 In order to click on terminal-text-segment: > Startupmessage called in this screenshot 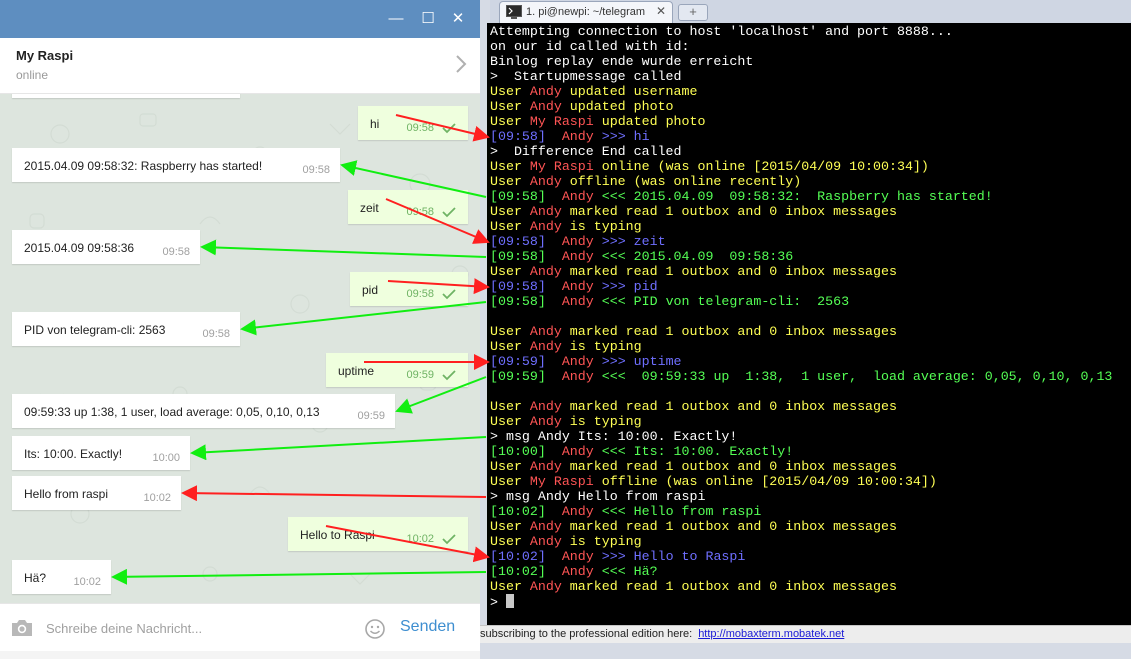, I will do `click(586, 76)`.